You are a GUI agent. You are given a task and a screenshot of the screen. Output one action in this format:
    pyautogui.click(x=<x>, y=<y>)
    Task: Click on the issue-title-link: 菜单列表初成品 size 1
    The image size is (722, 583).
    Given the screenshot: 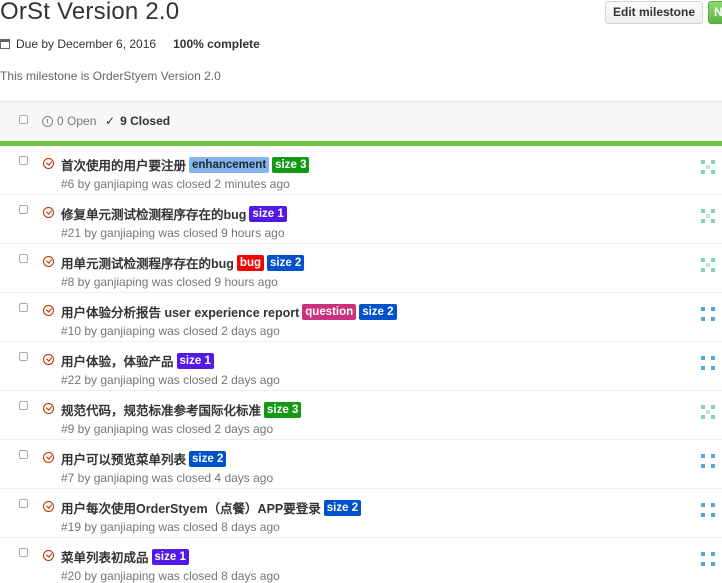 What is the action you would take?
    pyautogui.click(x=125, y=556)
    